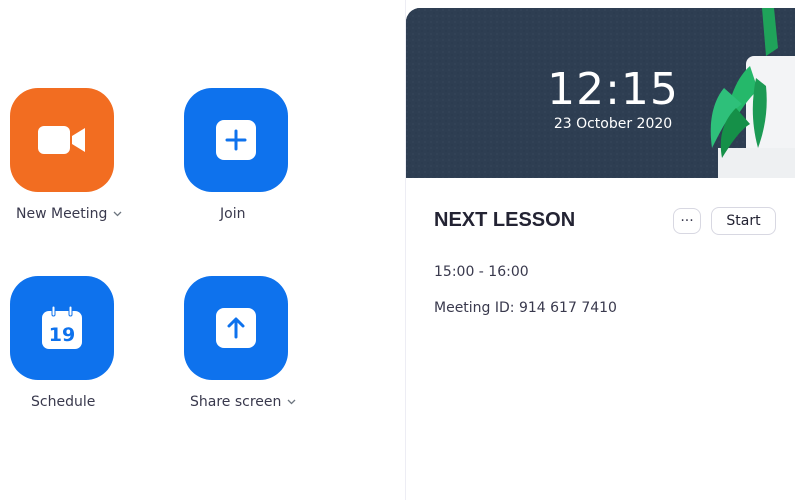  What do you see at coordinates (613, 89) in the screenshot?
I see `current-time: 12:15` at bounding box center [613, 89].